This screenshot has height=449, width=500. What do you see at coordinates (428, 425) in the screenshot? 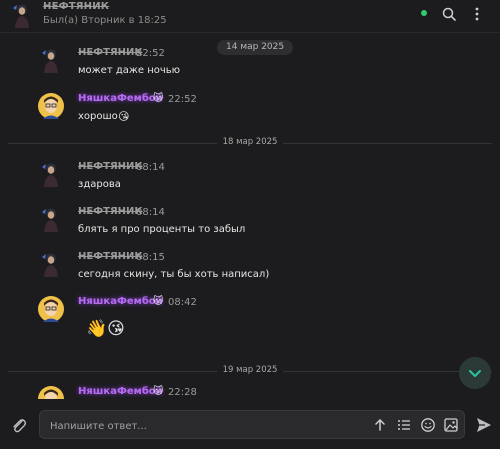
I see `emoji-icon` at bounding box center [428, 425].